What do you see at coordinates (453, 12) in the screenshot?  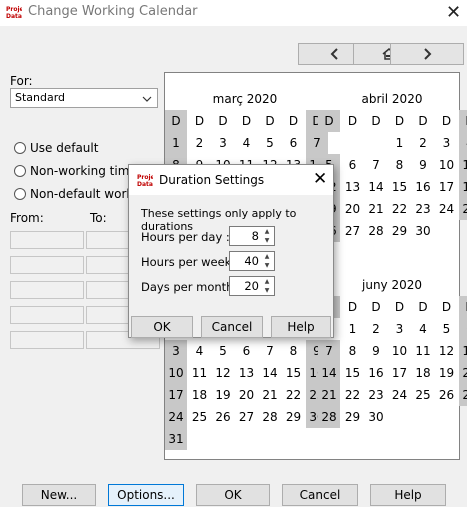 I see `close-icon: ✕` at bounding box center [453, 12].